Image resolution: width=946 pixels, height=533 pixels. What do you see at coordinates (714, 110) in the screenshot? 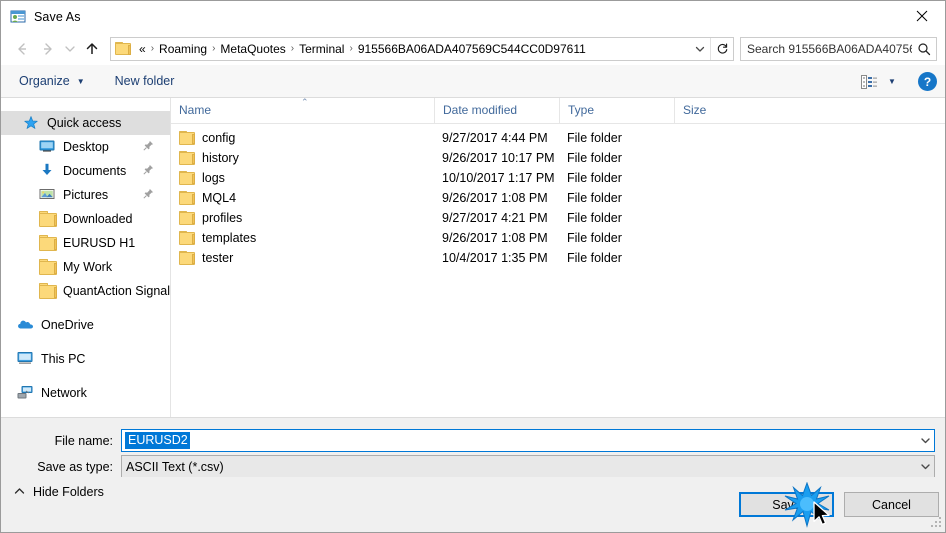
I see `column-header-size: Size` at bounding box center [714, 110].